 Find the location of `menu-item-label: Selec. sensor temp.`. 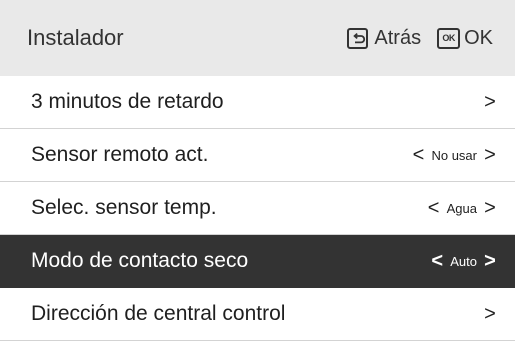

menu-item-label: Selec. sensor temp. is located at coordinates (124, 207).